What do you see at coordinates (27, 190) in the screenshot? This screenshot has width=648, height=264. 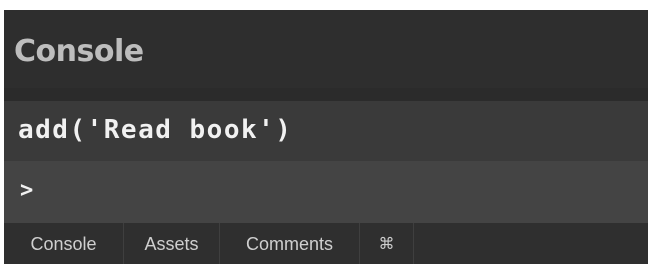 I see `prompt-icon: >` at bounding box center [27, 190].